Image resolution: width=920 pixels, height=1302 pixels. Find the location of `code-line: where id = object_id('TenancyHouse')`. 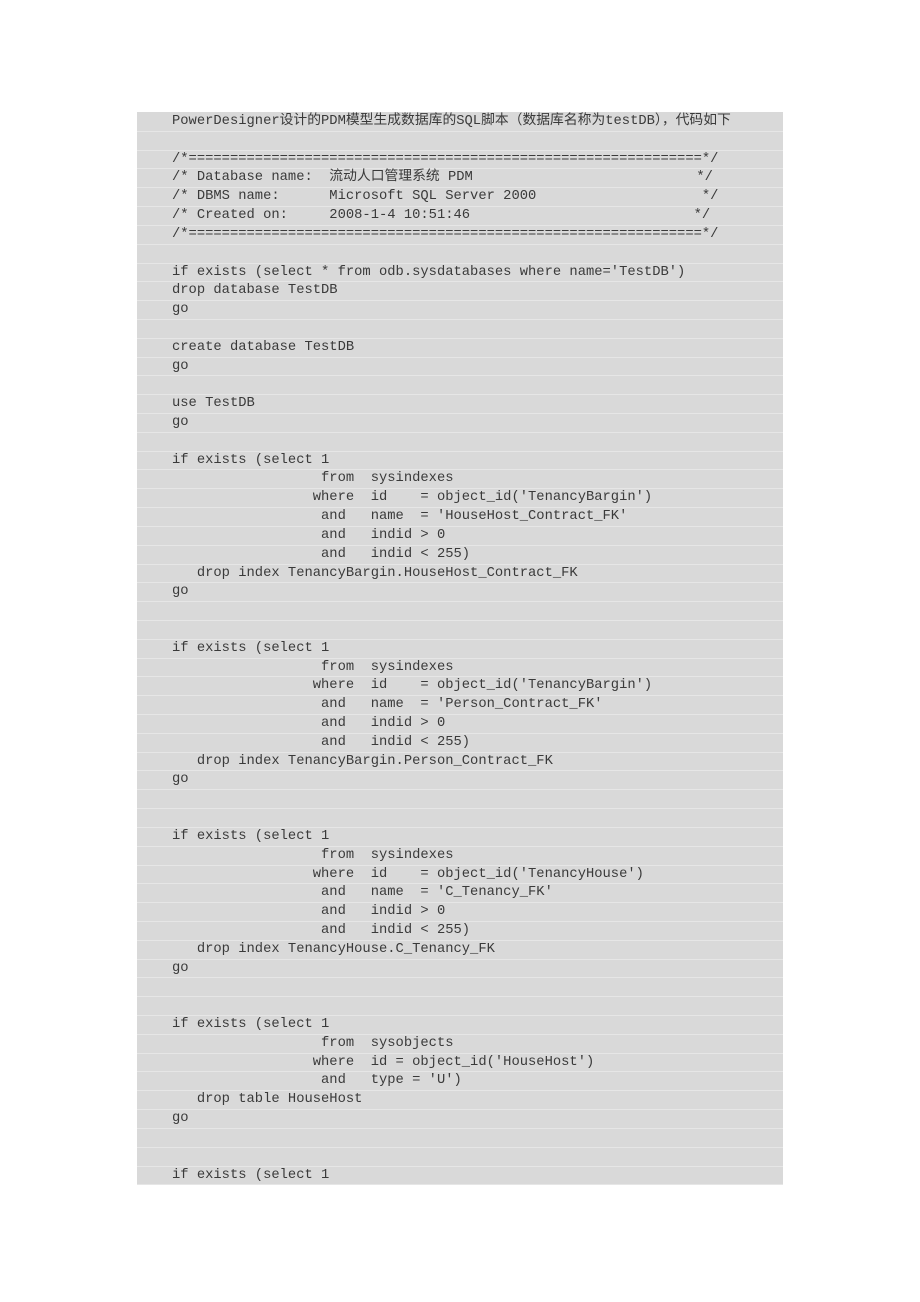

code-line: where id = object_id('TenancyHouse') is located at coordinates (460, 875).